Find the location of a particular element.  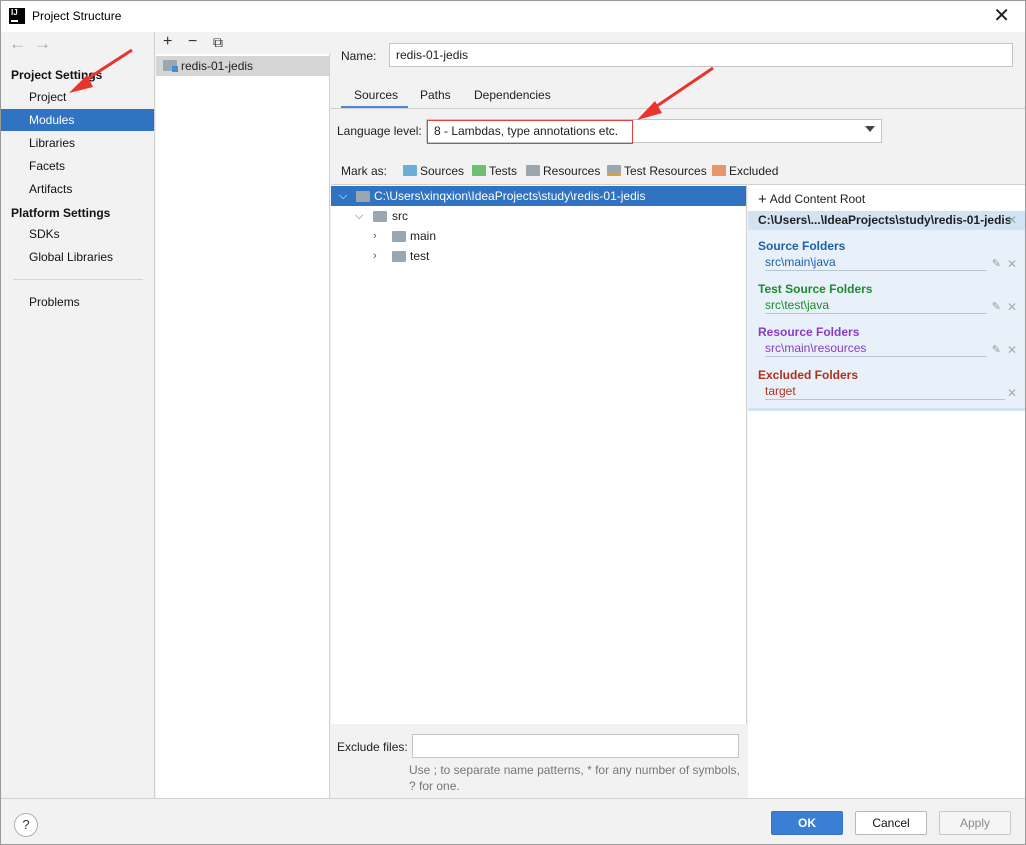

back-arrow-icon: ← is located at coordinates (17, 43).